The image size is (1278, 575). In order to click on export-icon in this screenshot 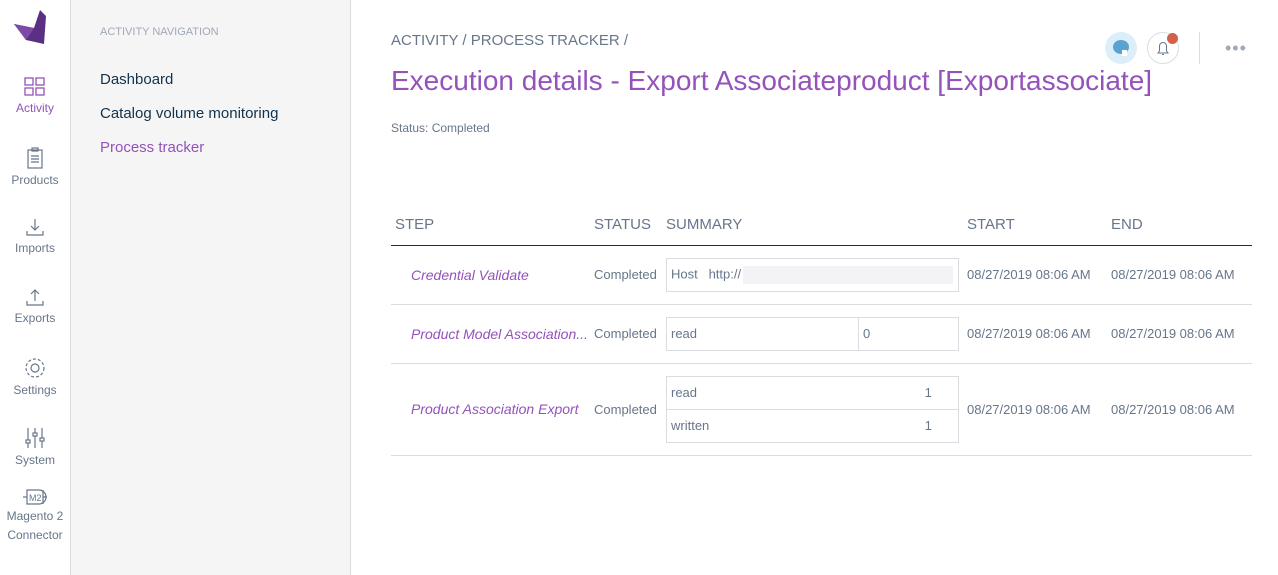, I will do `click(35, 297)`.